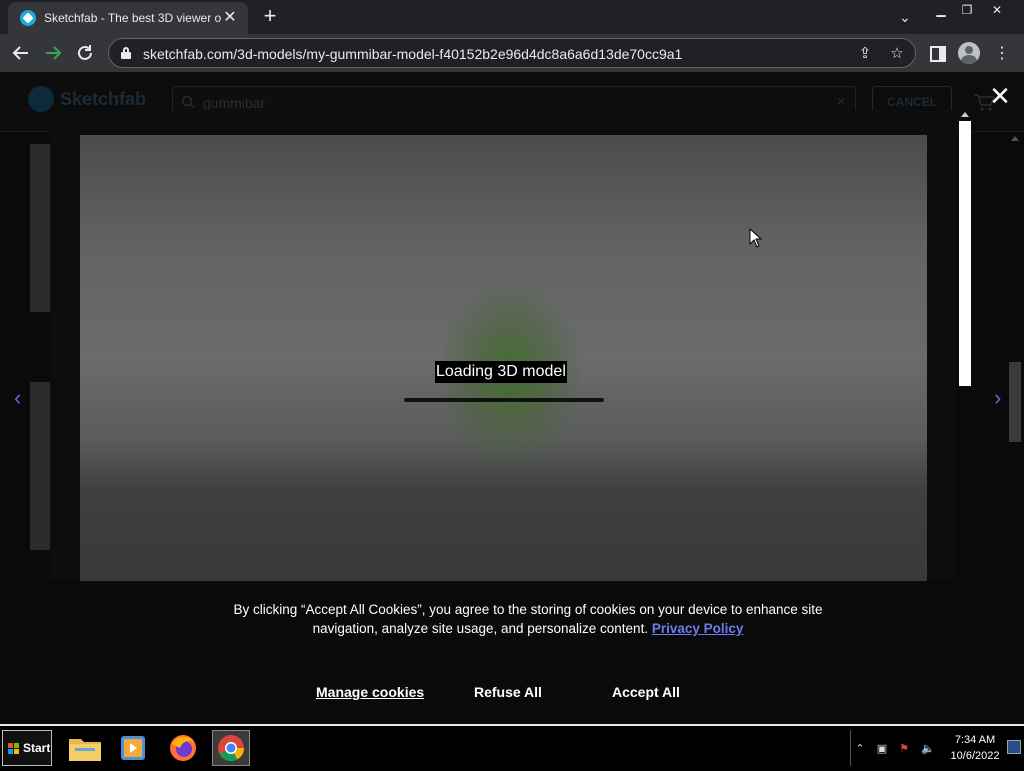 The image size is (1024, 771). I want to click on network-icon: ▣, so click(882, 749).